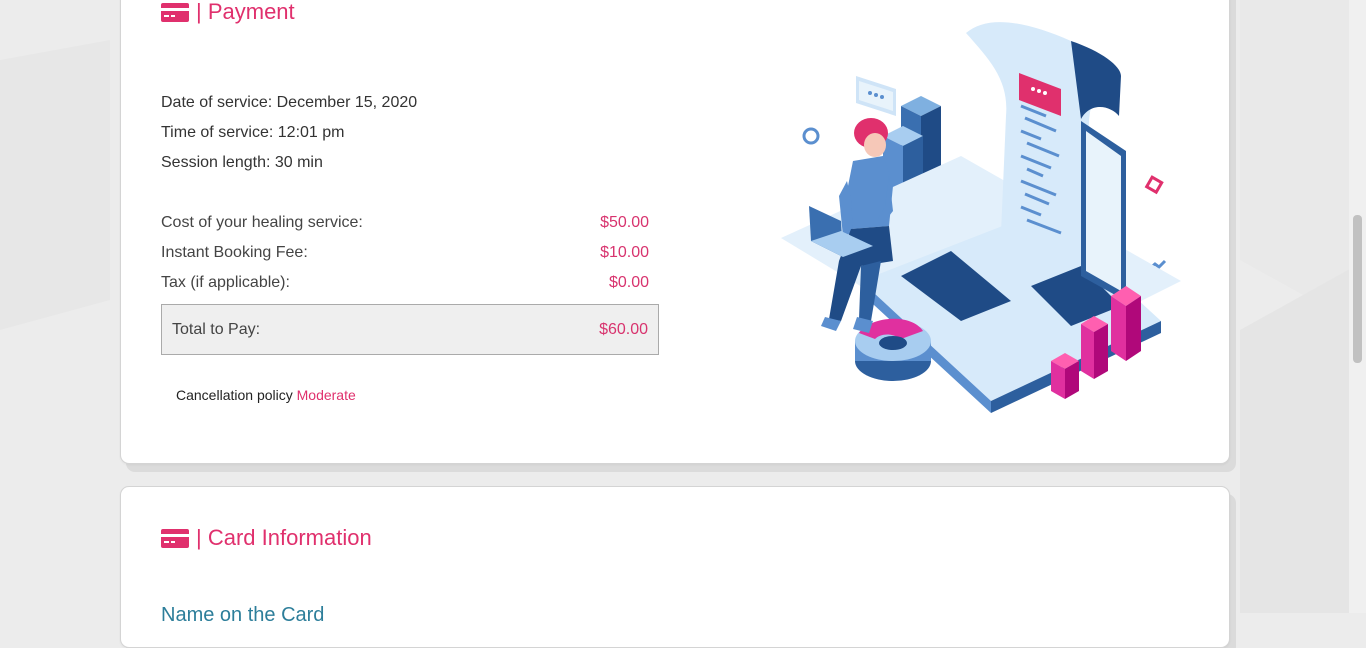 The height and width of the screenshot is (648, 1366). I want to click on cost-label: Instant Booking Fee:, so click(234, 252).